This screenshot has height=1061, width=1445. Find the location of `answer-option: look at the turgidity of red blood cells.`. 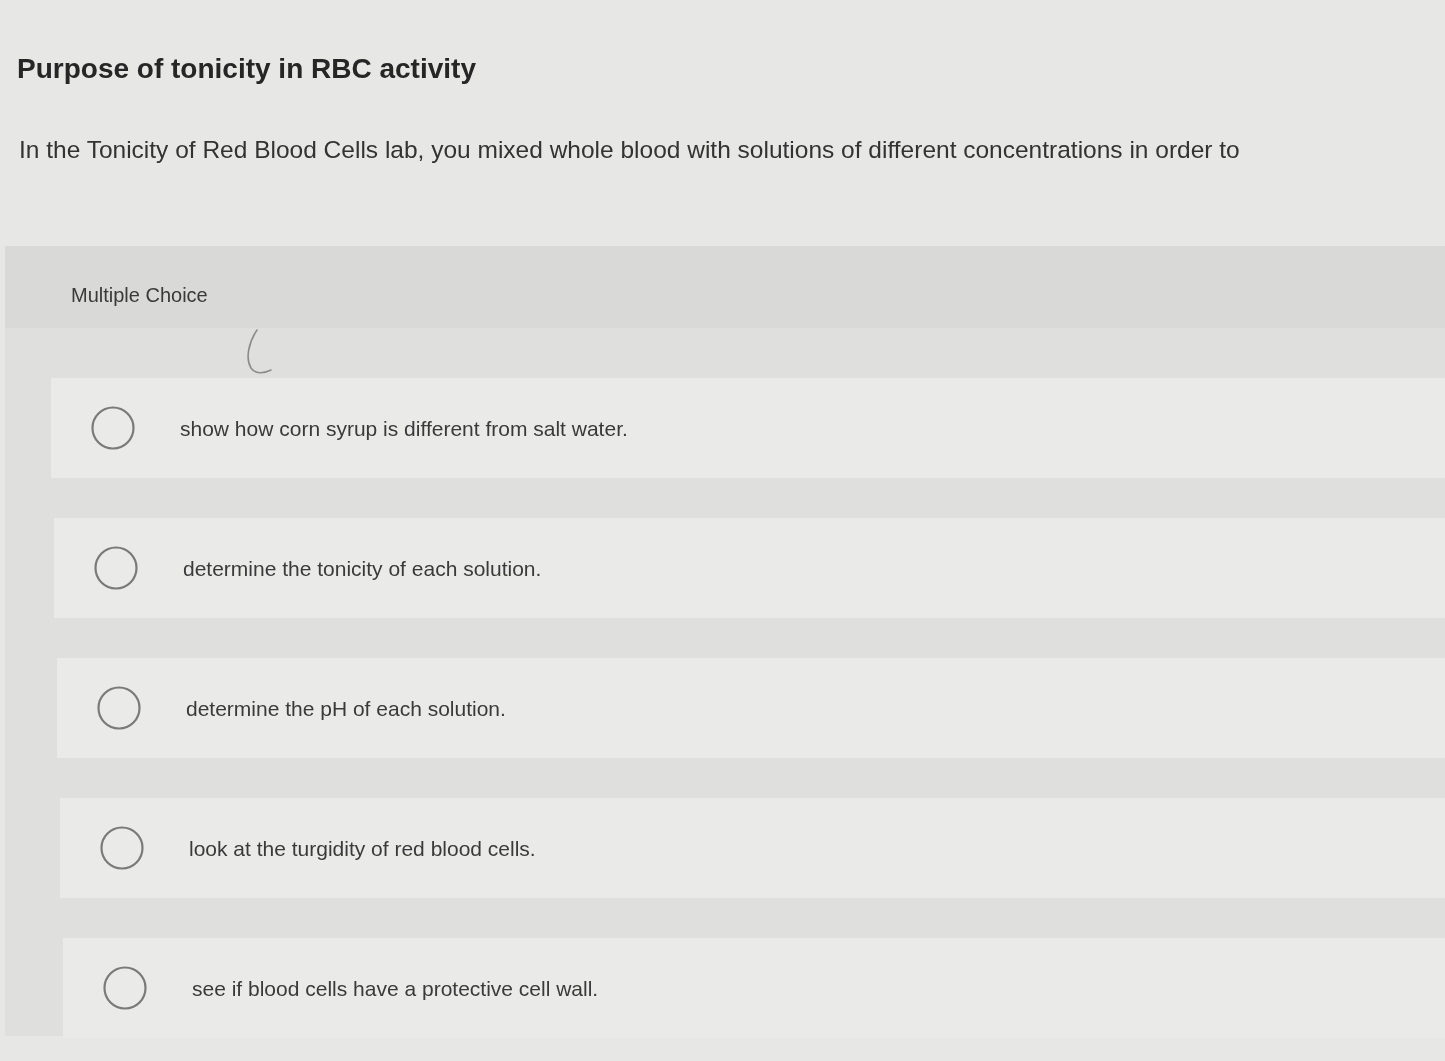

answer-option: look at the turgidity of red blood cells. is located at coordinates (752, 848).